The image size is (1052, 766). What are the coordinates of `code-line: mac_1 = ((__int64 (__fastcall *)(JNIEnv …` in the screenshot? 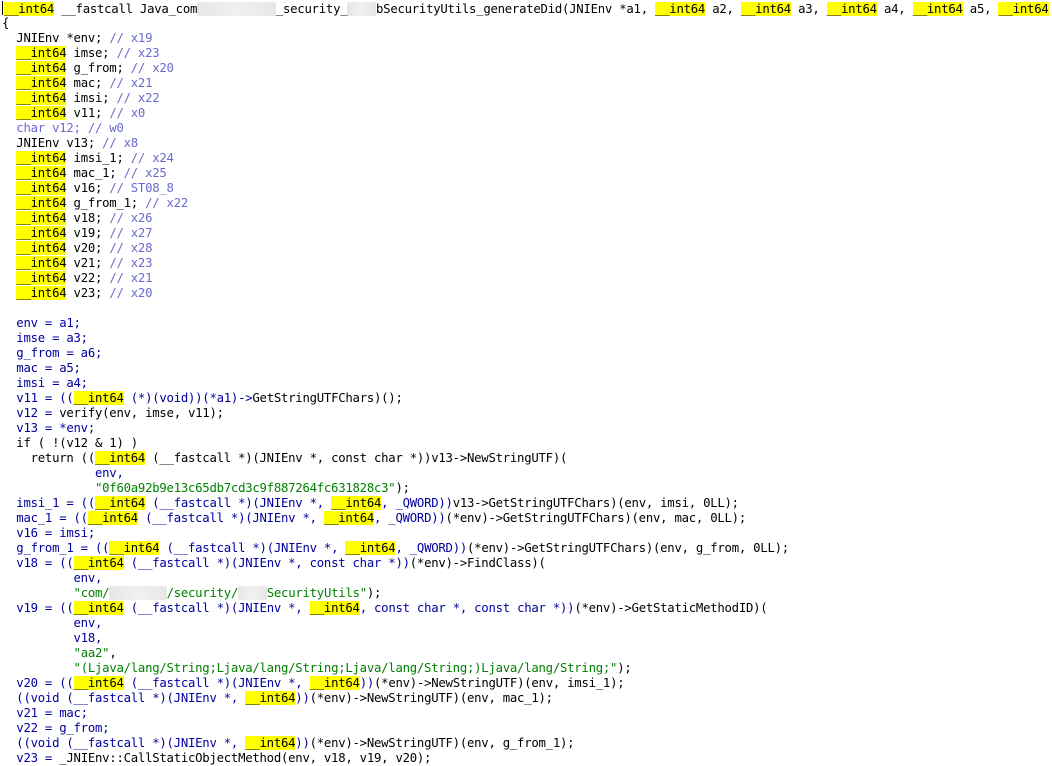 It's located at (526, 518).